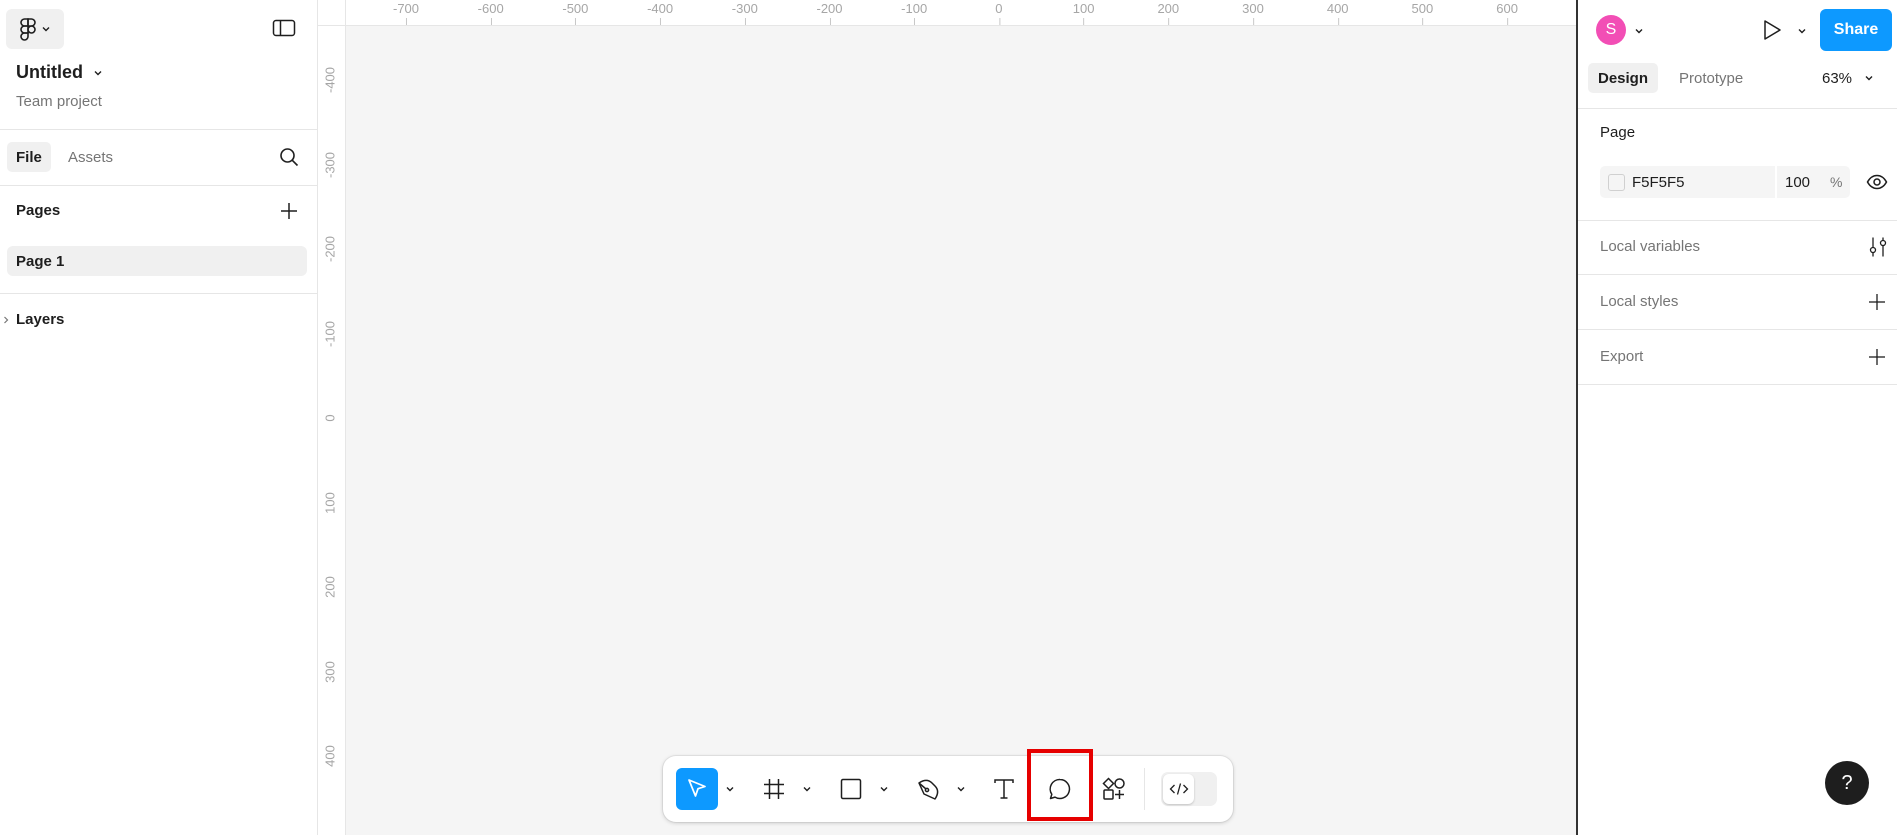 This screenshot has width=1897, height=835. I want to click on opacity-unit: %, so click(1836, 182).